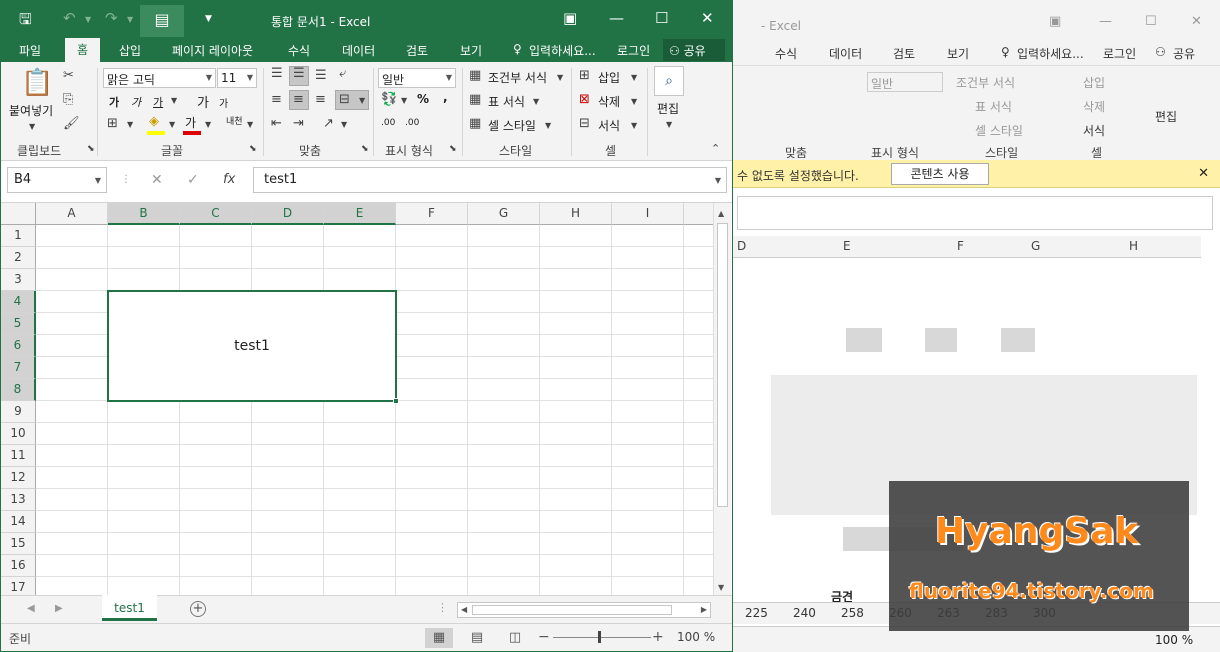 The height and width of the screenshot is (652, 1220). Describe the element at coordinates (320, 99) in the screenshot. I see `align-right-icon: ≡` at that location.